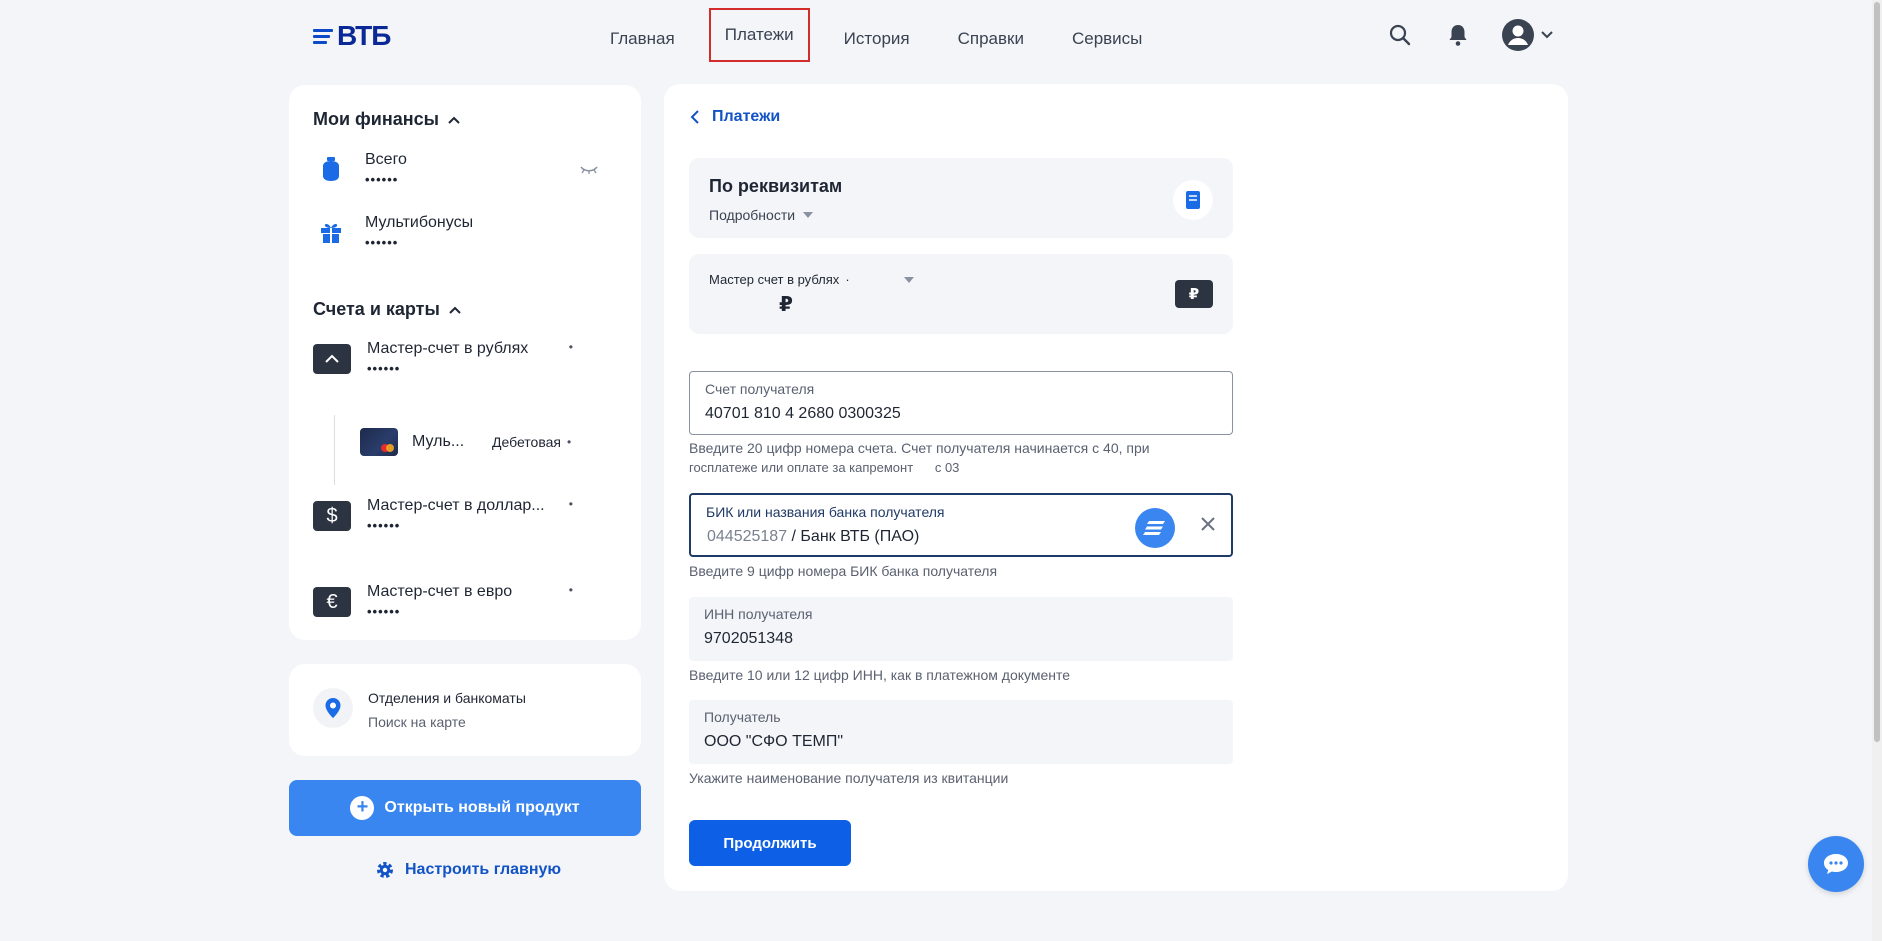  What do you see at coordinates (1107, 39) in the screenshot?
I see `nav-services: Сервисы` at bounding box center [1107, 39].